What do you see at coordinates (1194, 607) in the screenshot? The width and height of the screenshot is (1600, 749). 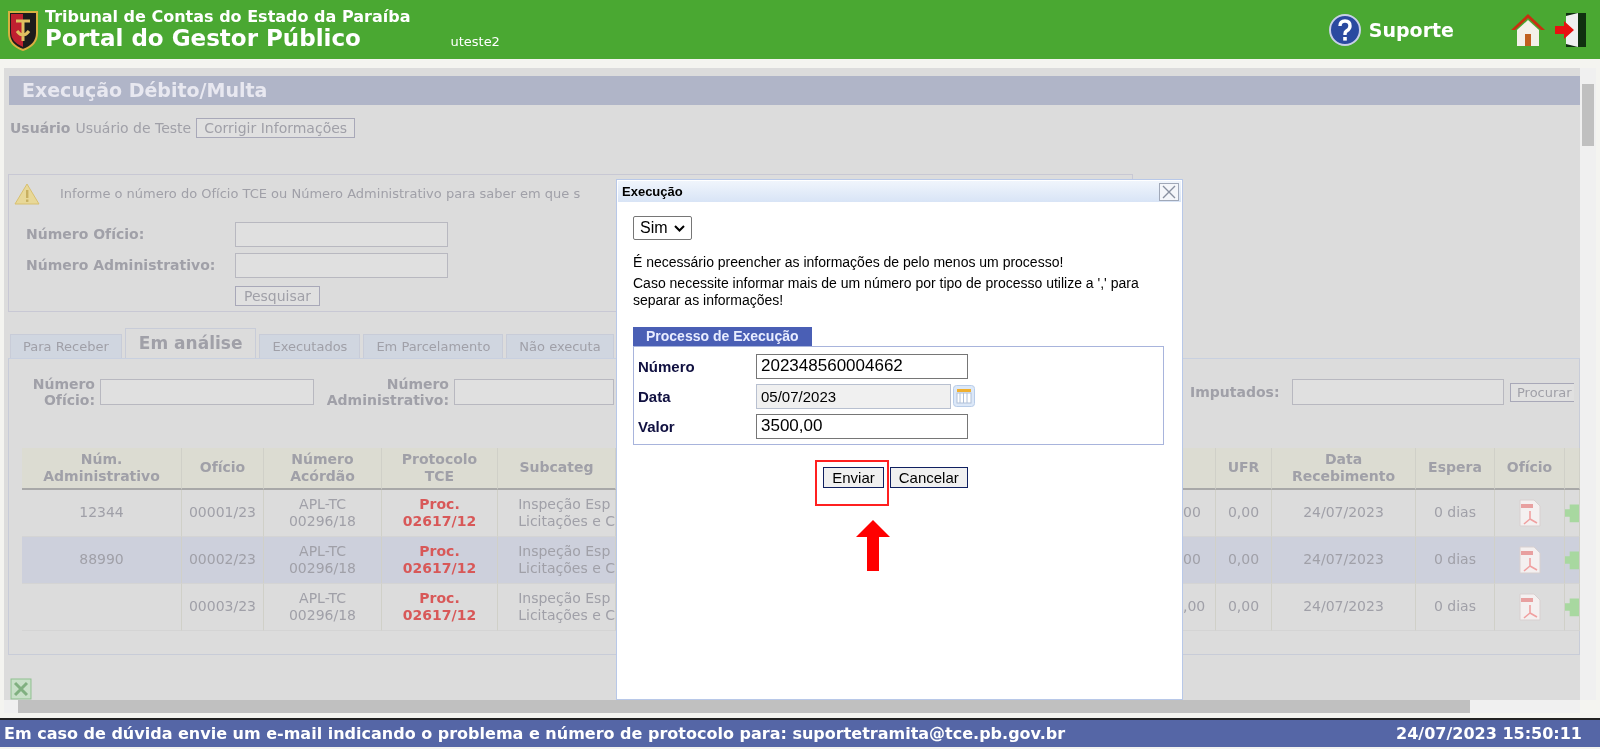 I see `table-cell: ,00` at bounding box center [1194, 607].